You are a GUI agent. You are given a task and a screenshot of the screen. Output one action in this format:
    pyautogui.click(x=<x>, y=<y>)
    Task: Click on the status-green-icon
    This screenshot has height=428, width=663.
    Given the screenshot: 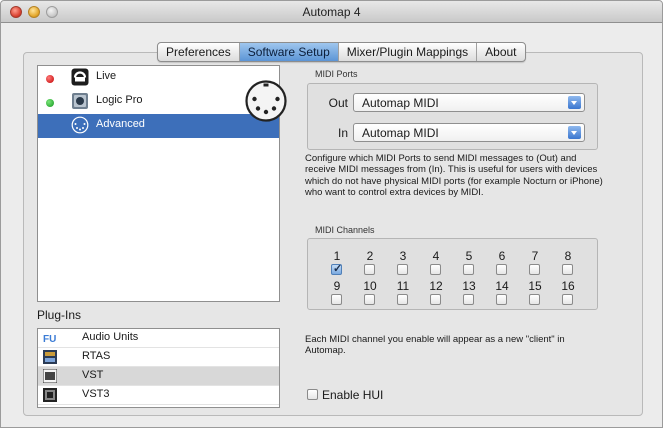 What is the action you would take?
    pyautogui.click(x=50, y=103)
    